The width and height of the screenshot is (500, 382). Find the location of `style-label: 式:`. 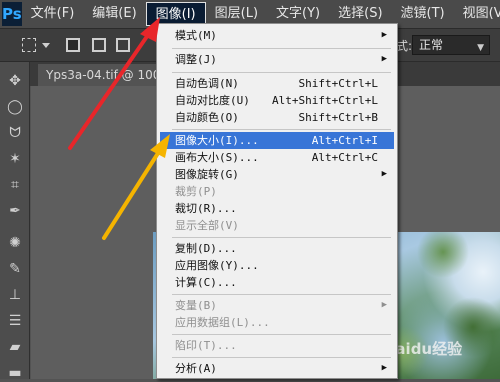

style-label: 式: is located at coordinates (404, 46).